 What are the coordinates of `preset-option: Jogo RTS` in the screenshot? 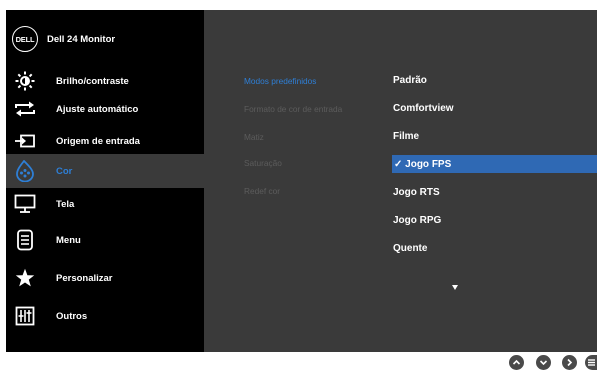 It's located at (488, 192).